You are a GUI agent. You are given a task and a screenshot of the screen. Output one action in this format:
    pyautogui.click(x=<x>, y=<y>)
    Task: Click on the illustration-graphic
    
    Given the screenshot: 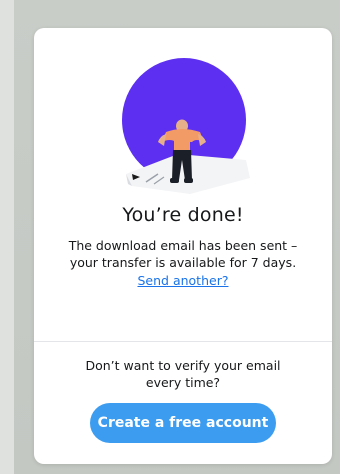 What is the action you would take?
    pyautogui.click(x=186, y=126)
    